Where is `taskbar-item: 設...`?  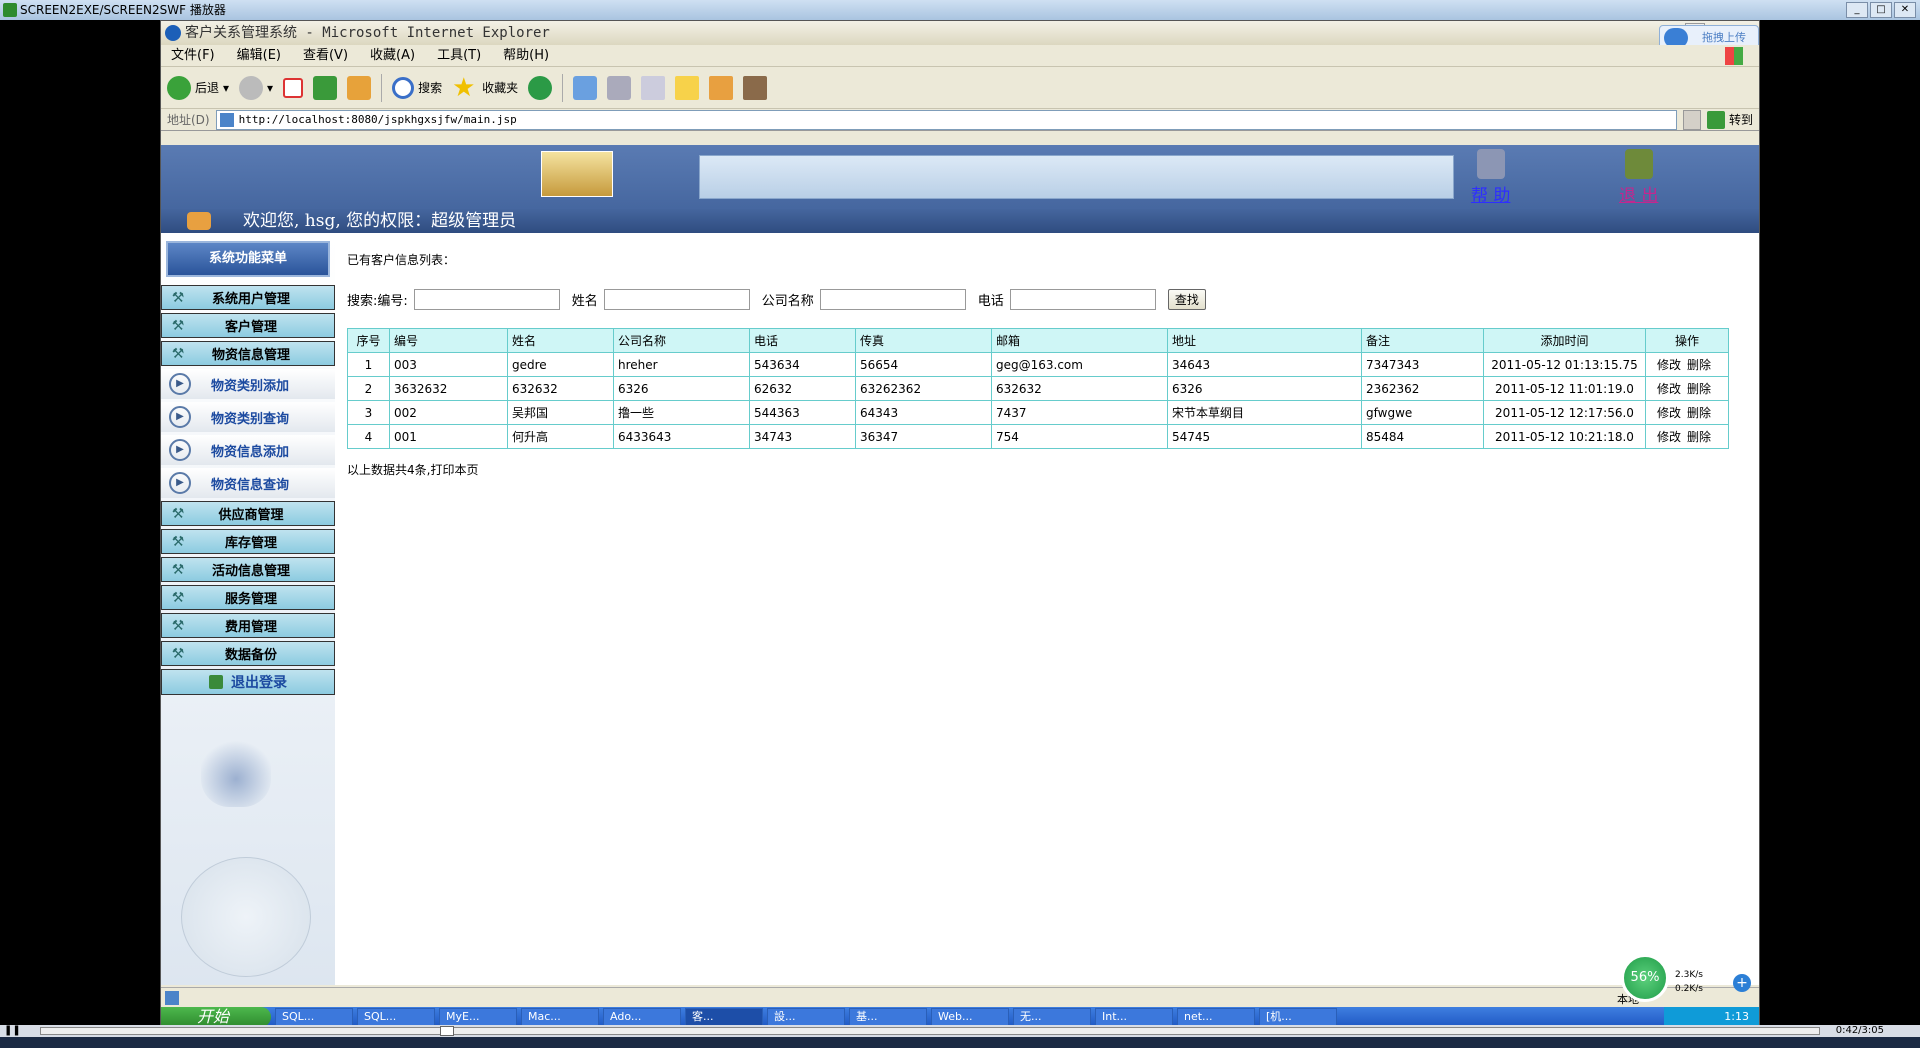 taskbar-item: 設... is located at coordinates (806, 1017).